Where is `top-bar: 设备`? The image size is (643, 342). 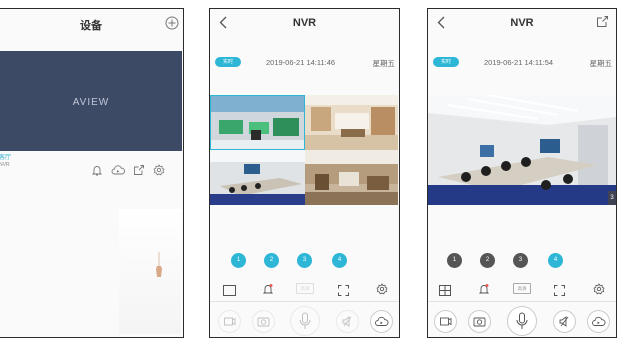 top-bar: 设备 is located at coordinates (91, 24).